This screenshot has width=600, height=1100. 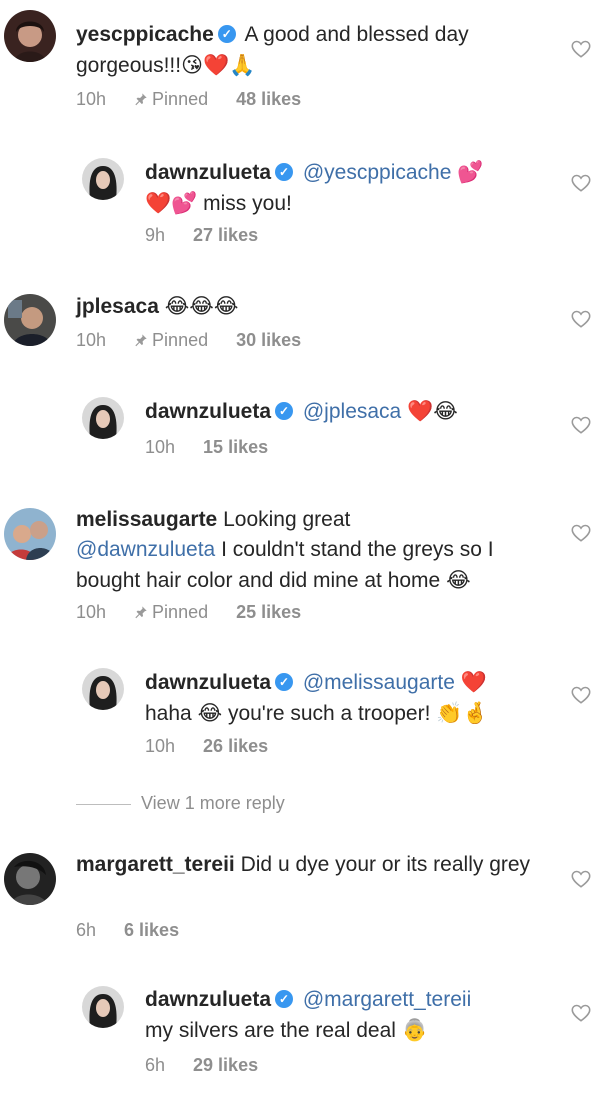 What do you see at coordinates (432, 411) in the screenshot?
I see `emoji: ❤️😂` at bounding box center [432, 411].